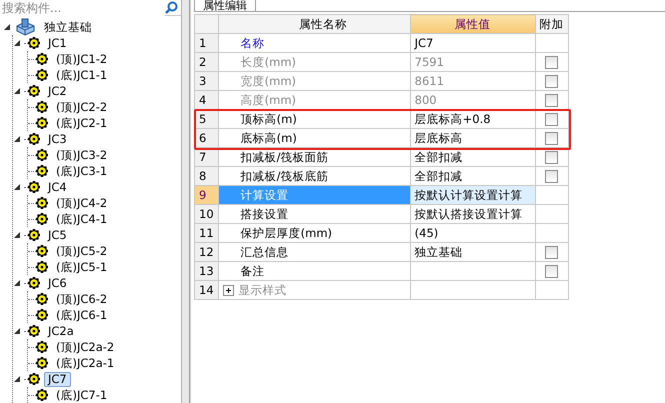 The height and width of the screenshot is (403, 665). What do you see at coordinates (425, 100) in the screenshot?
I see `property-value: 800` at bounding box center [425, 100].